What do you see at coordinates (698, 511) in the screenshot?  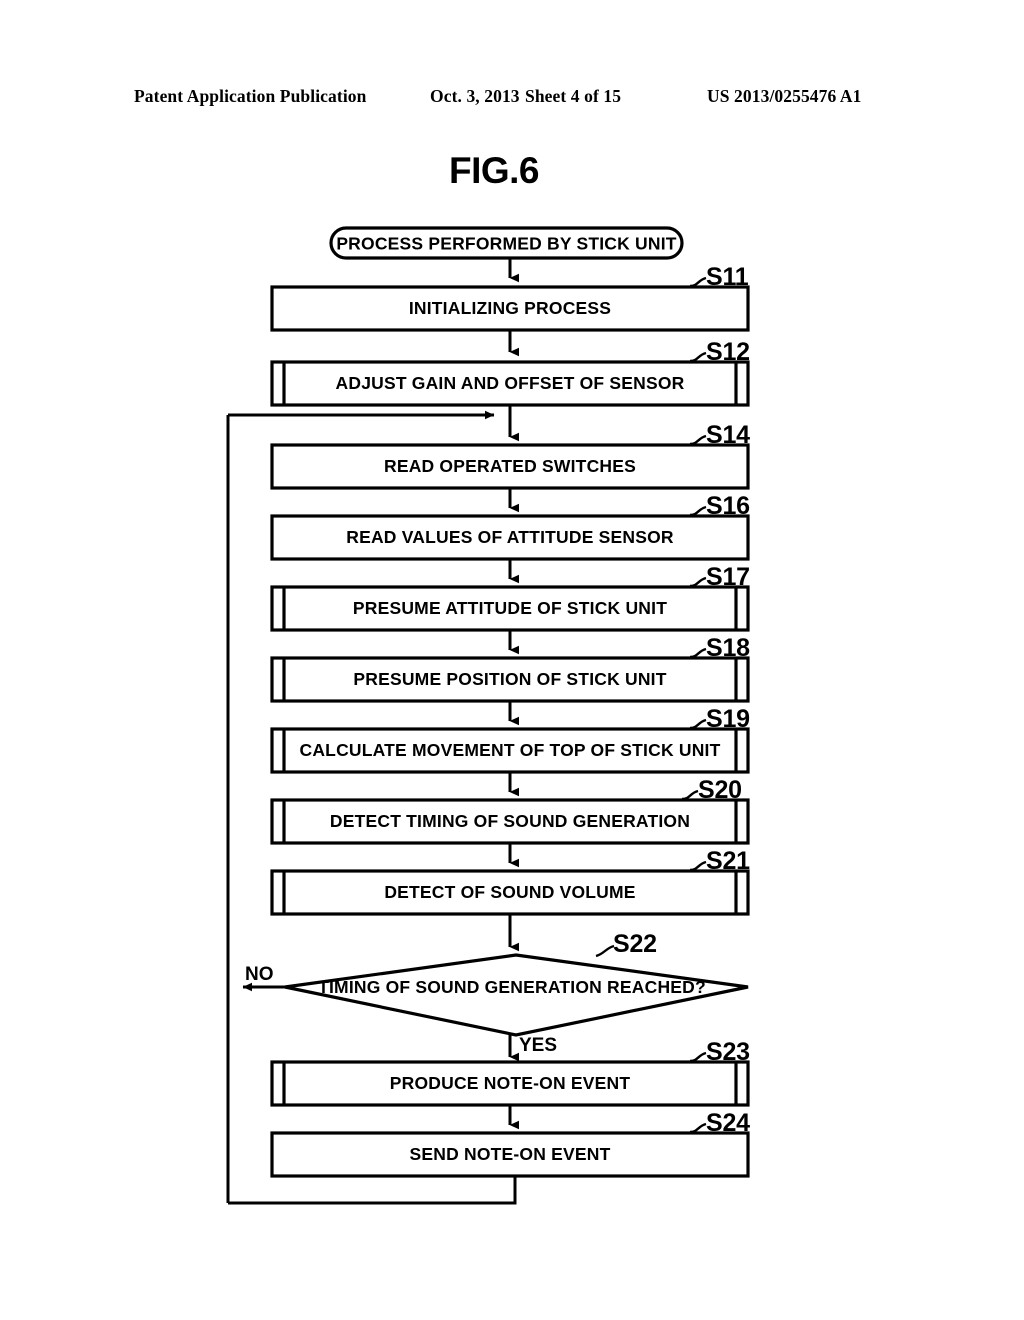 I see `s16-step-leader` at bounding box center [698, 511].